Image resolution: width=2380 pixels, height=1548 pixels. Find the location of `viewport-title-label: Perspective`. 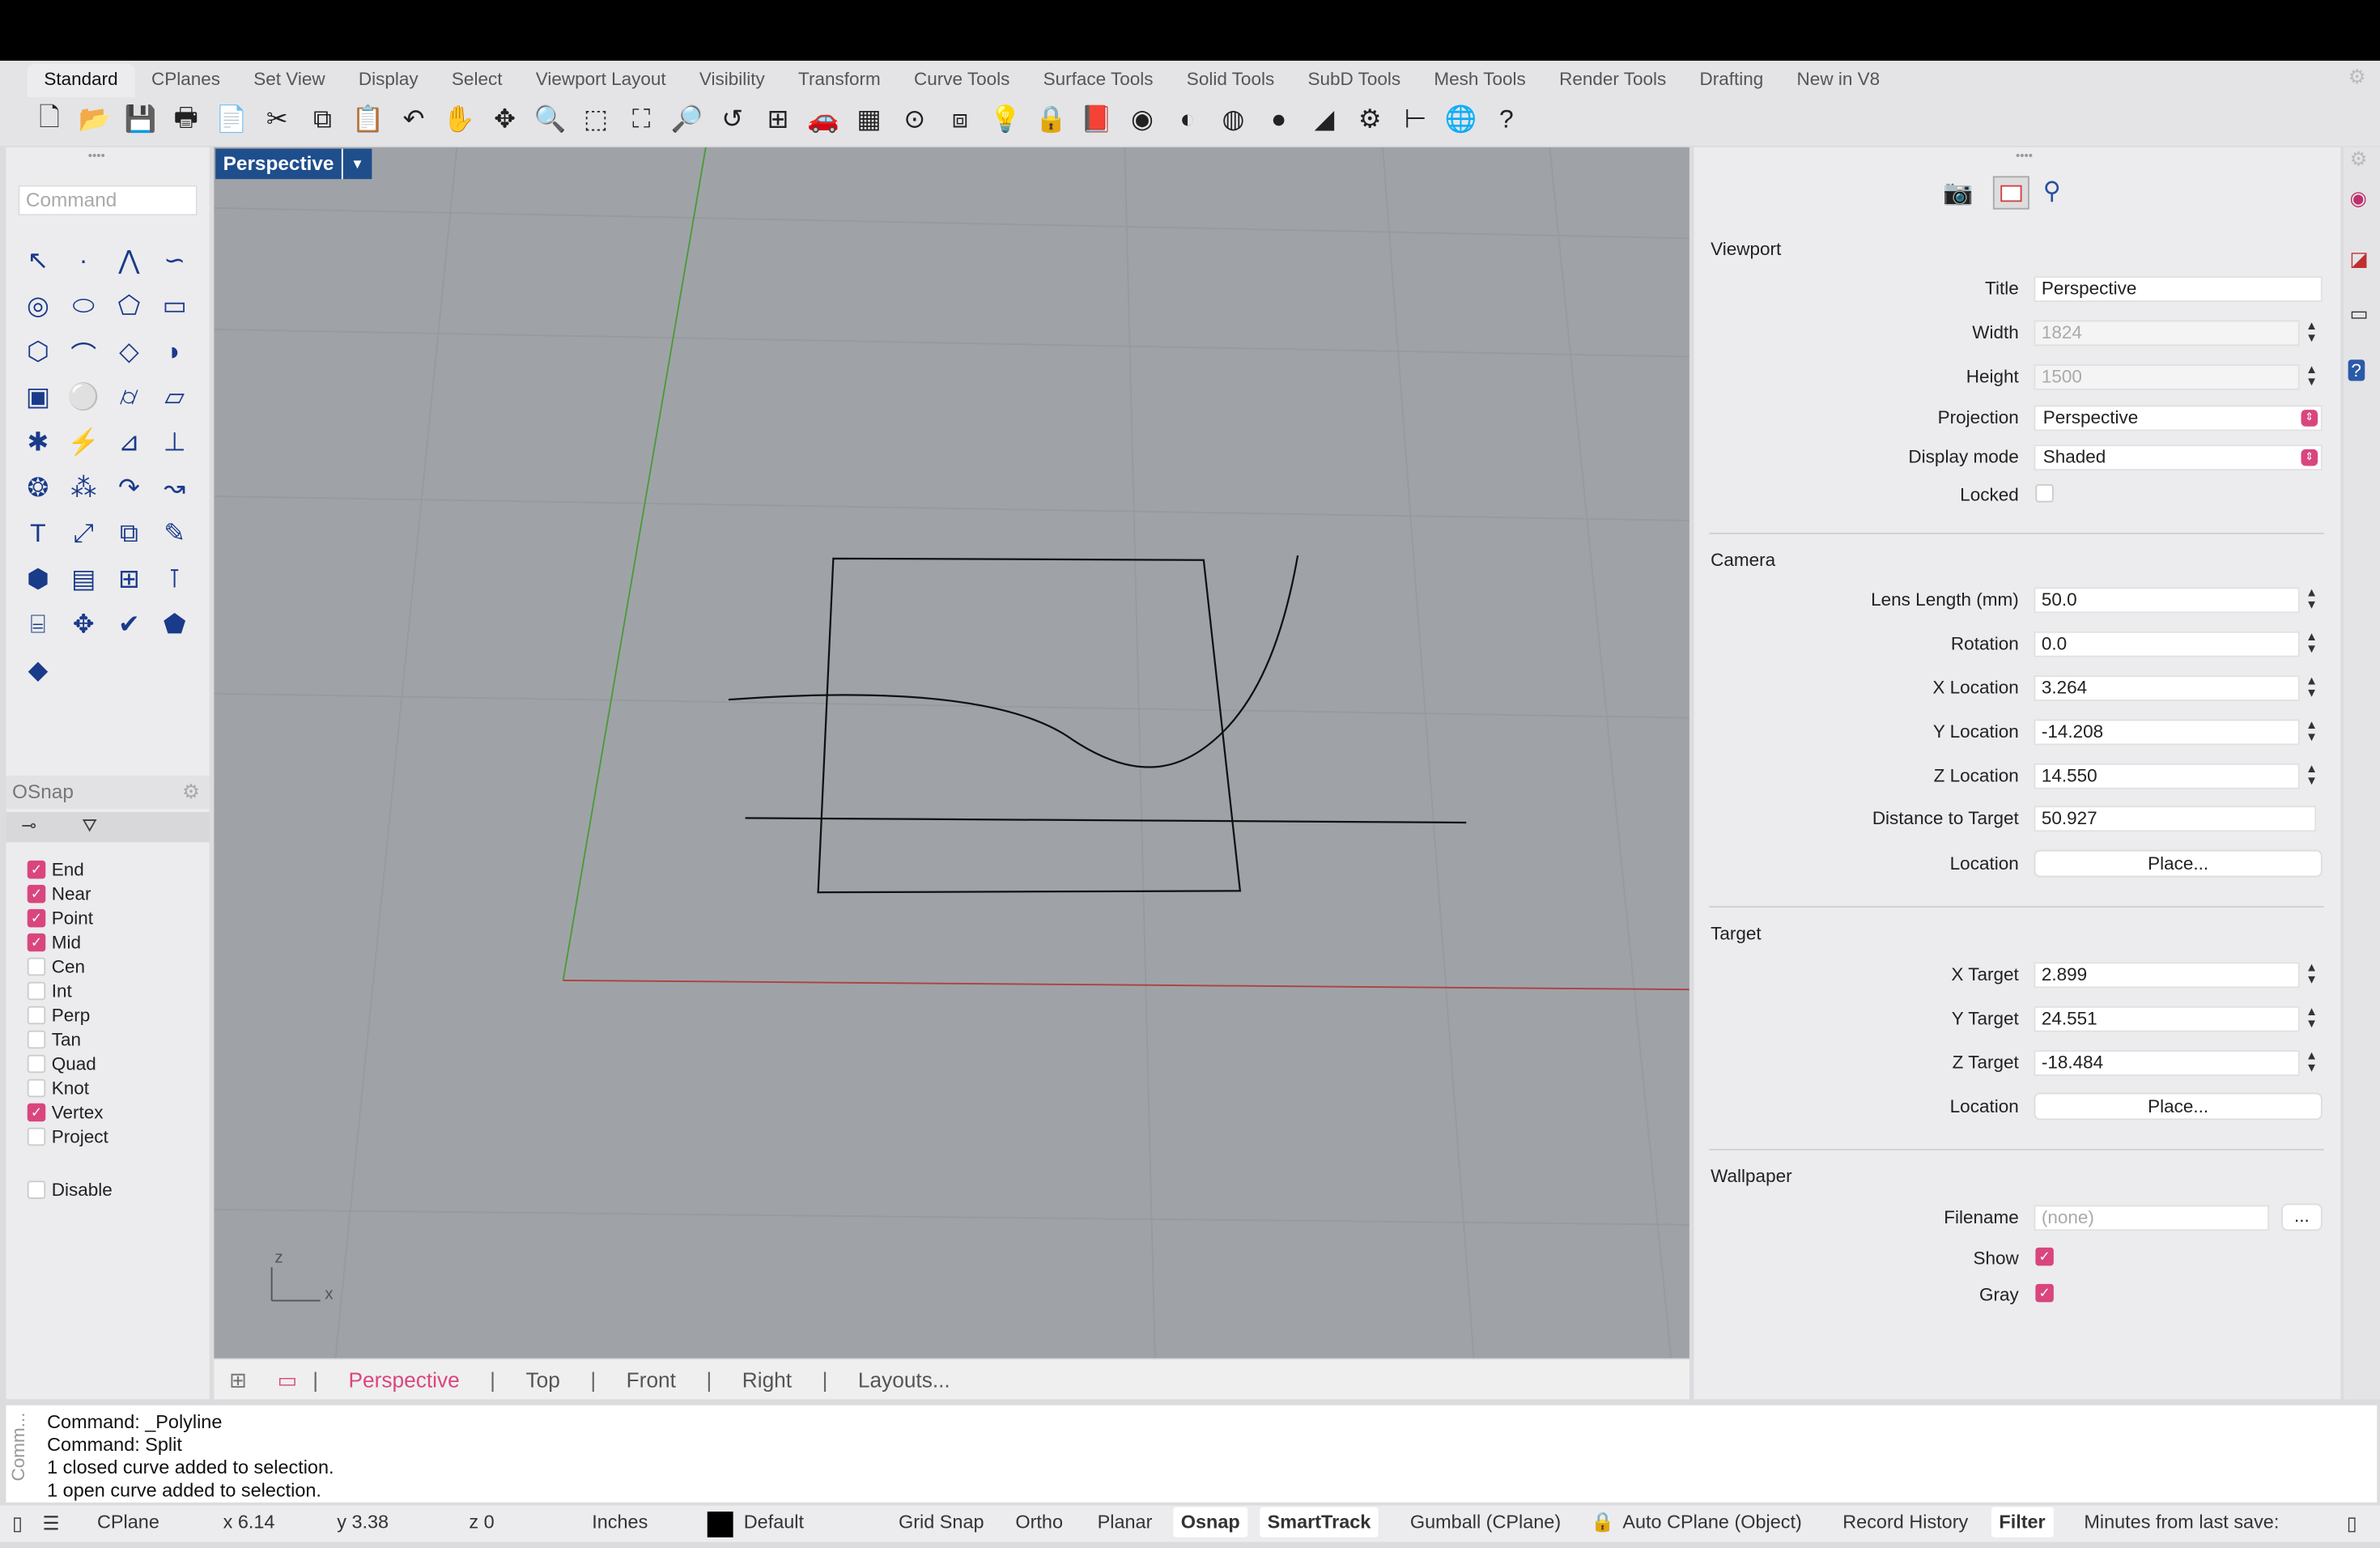

viewport-title-label: Perspective is located at coordinates (278, 164).